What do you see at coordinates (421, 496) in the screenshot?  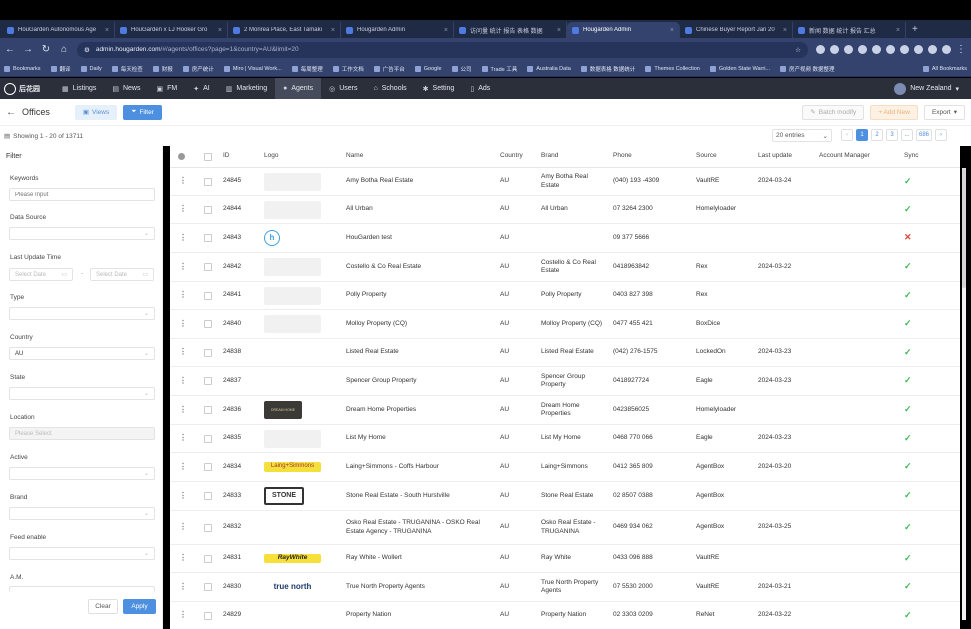 I see `office-name: Stone Real Estate - South Hurstville` at bounding box center [421, 496].